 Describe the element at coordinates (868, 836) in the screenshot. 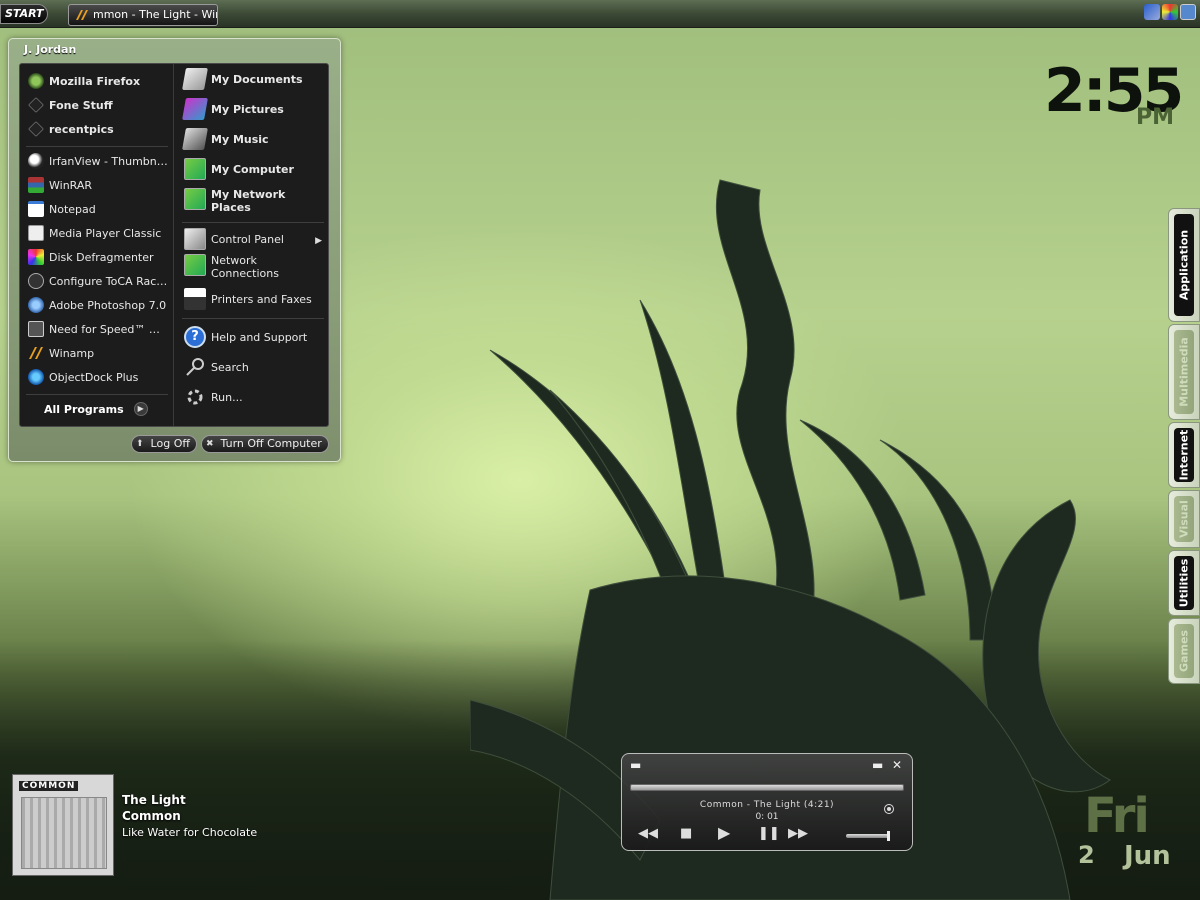

I see `volume-slider` at that location.